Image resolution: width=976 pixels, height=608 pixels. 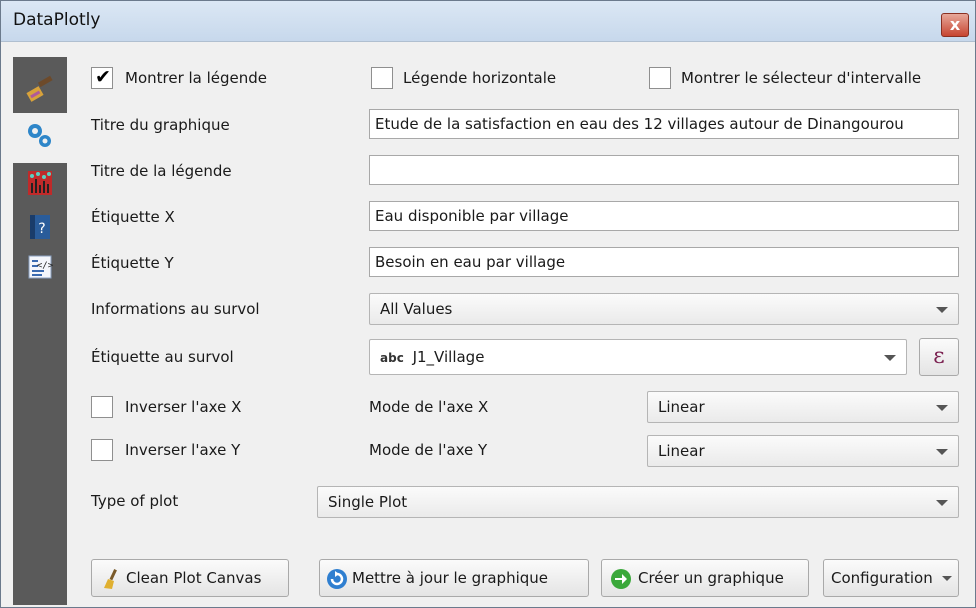 What do you see at coordinates (488, 21) in the screenshot?
I see `title-bar: DataPlotly x` at bounding box center [488, 21].